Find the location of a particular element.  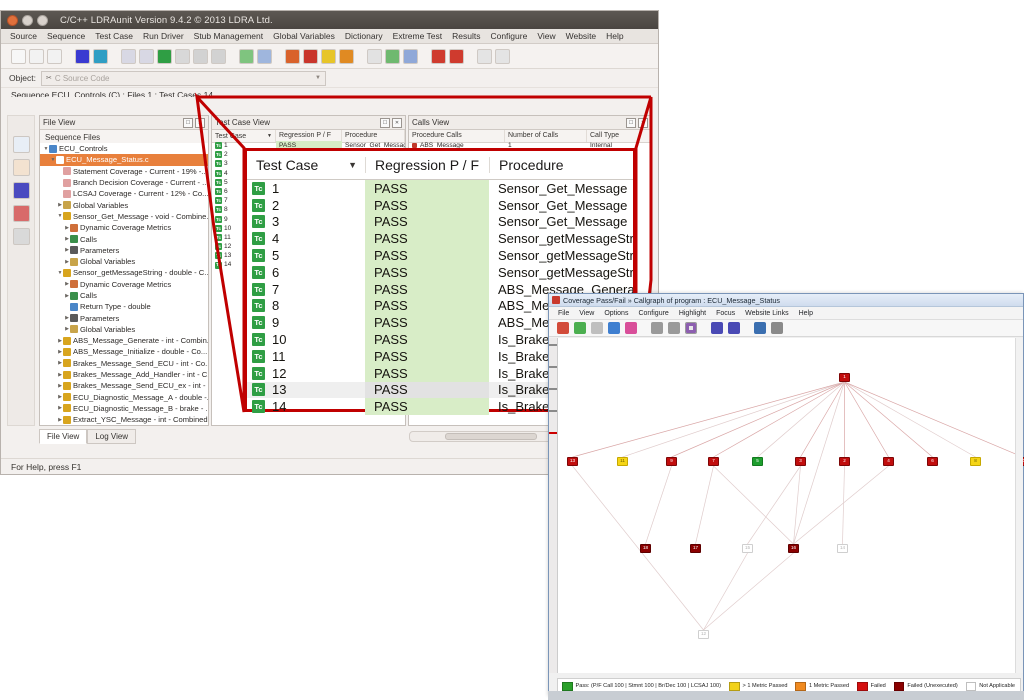

call-side-icon is located at coordinates (21, 167).